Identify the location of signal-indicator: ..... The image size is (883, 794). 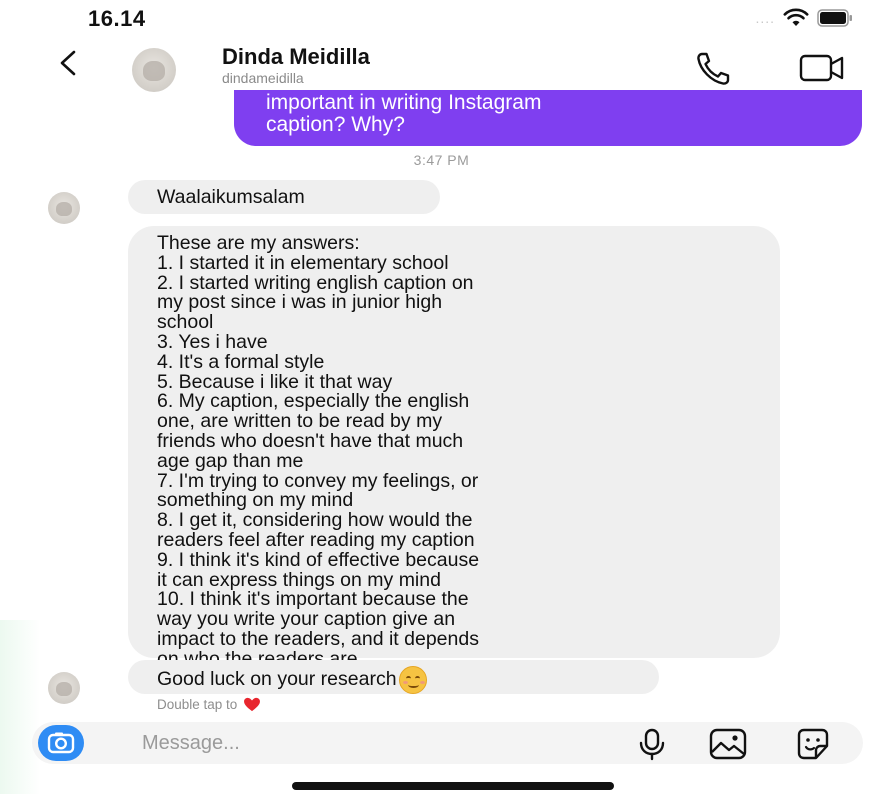
(765, 18).